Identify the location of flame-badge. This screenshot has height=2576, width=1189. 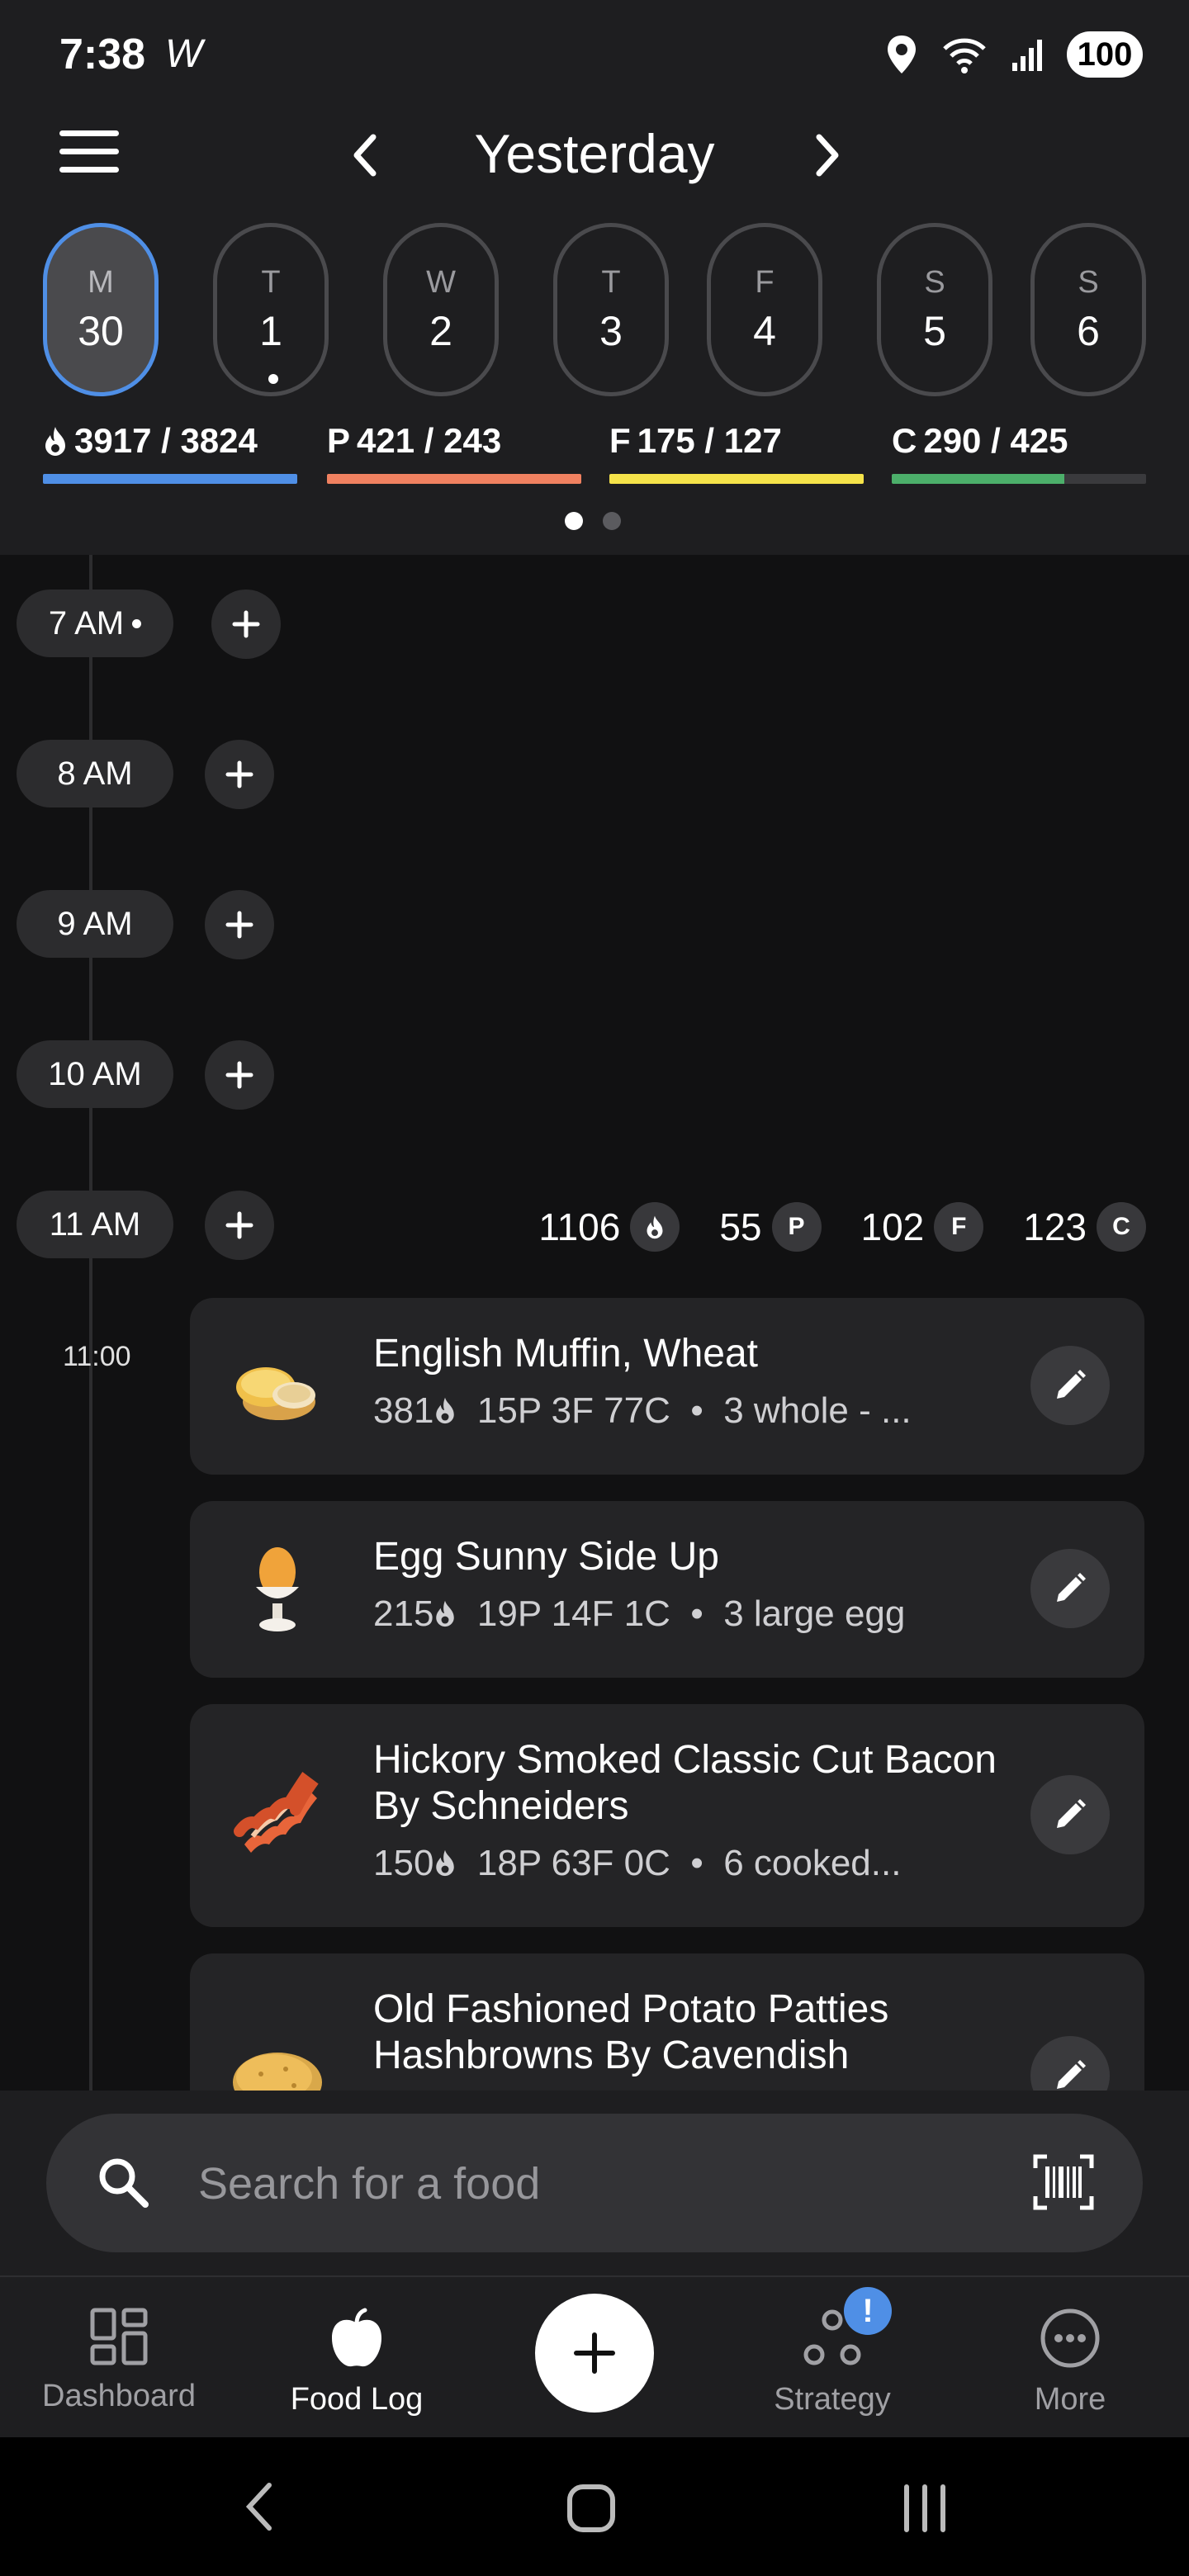
(655, 1227).